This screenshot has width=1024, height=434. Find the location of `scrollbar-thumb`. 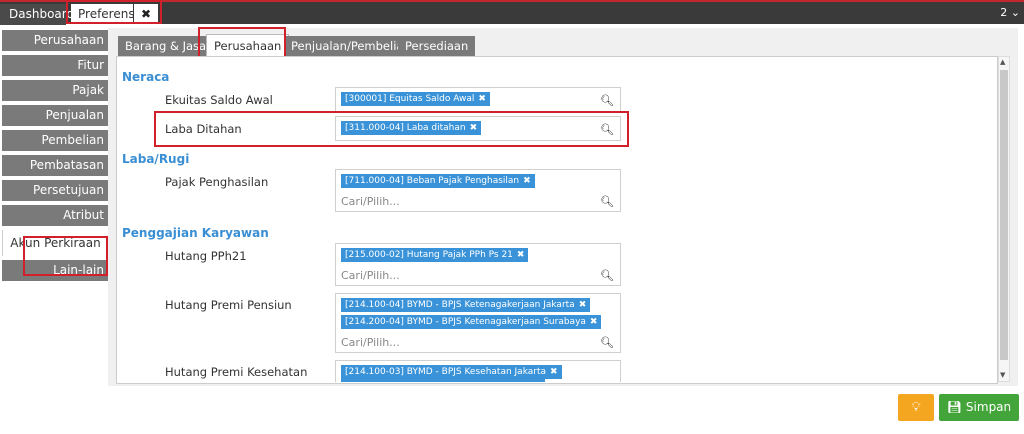

scrollbar-thumb is located at coordinates (1004, 215).